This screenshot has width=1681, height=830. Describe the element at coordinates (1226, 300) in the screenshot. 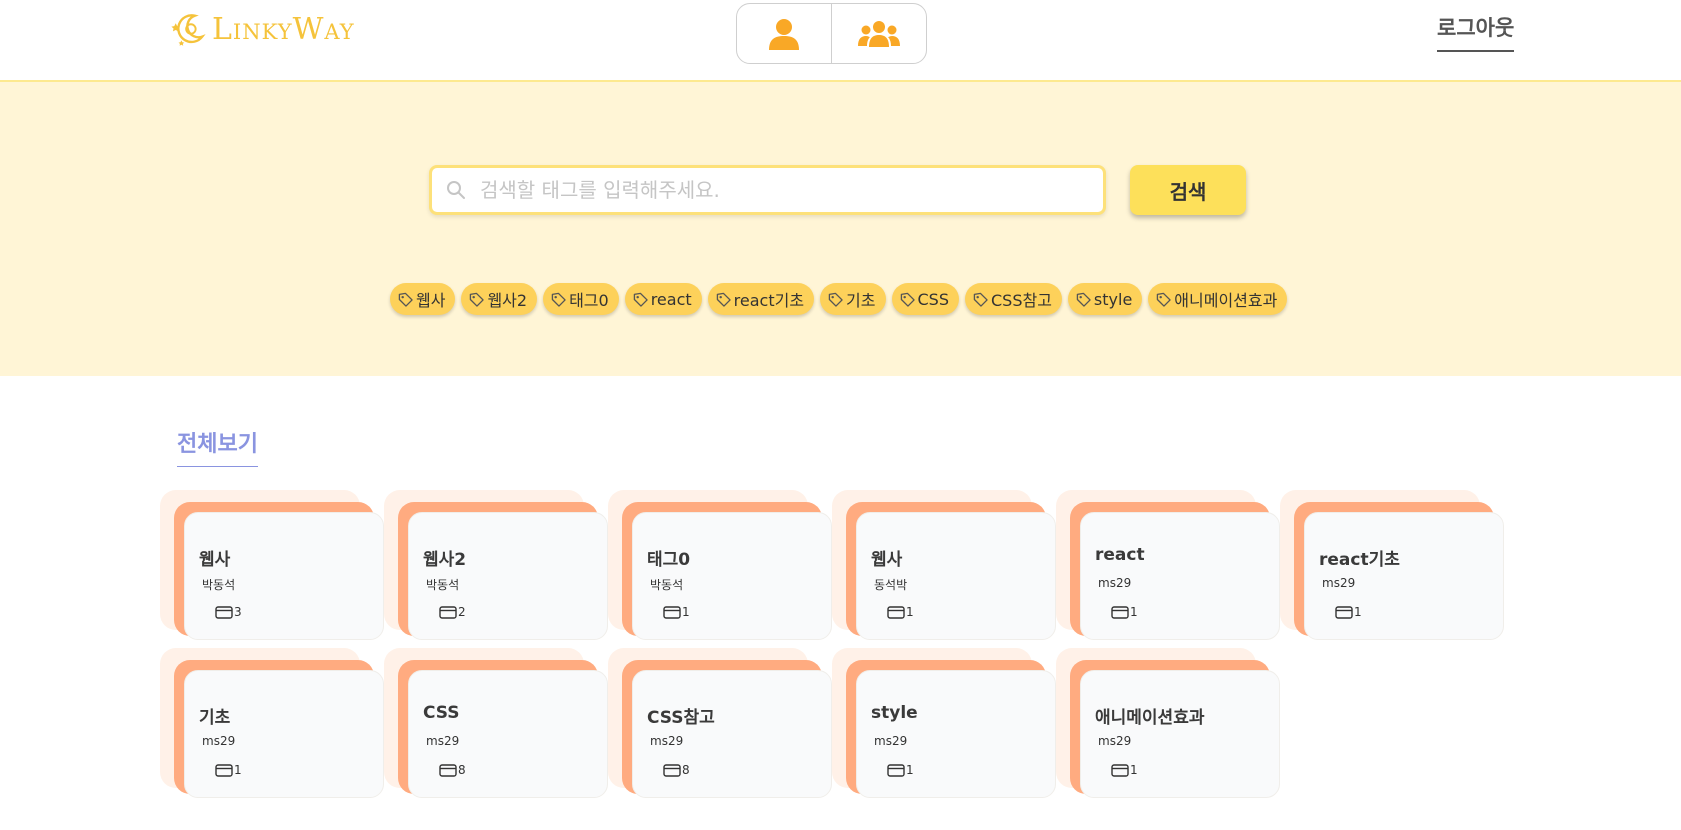

I see `tag-label: 애니메이션효과` at that location.